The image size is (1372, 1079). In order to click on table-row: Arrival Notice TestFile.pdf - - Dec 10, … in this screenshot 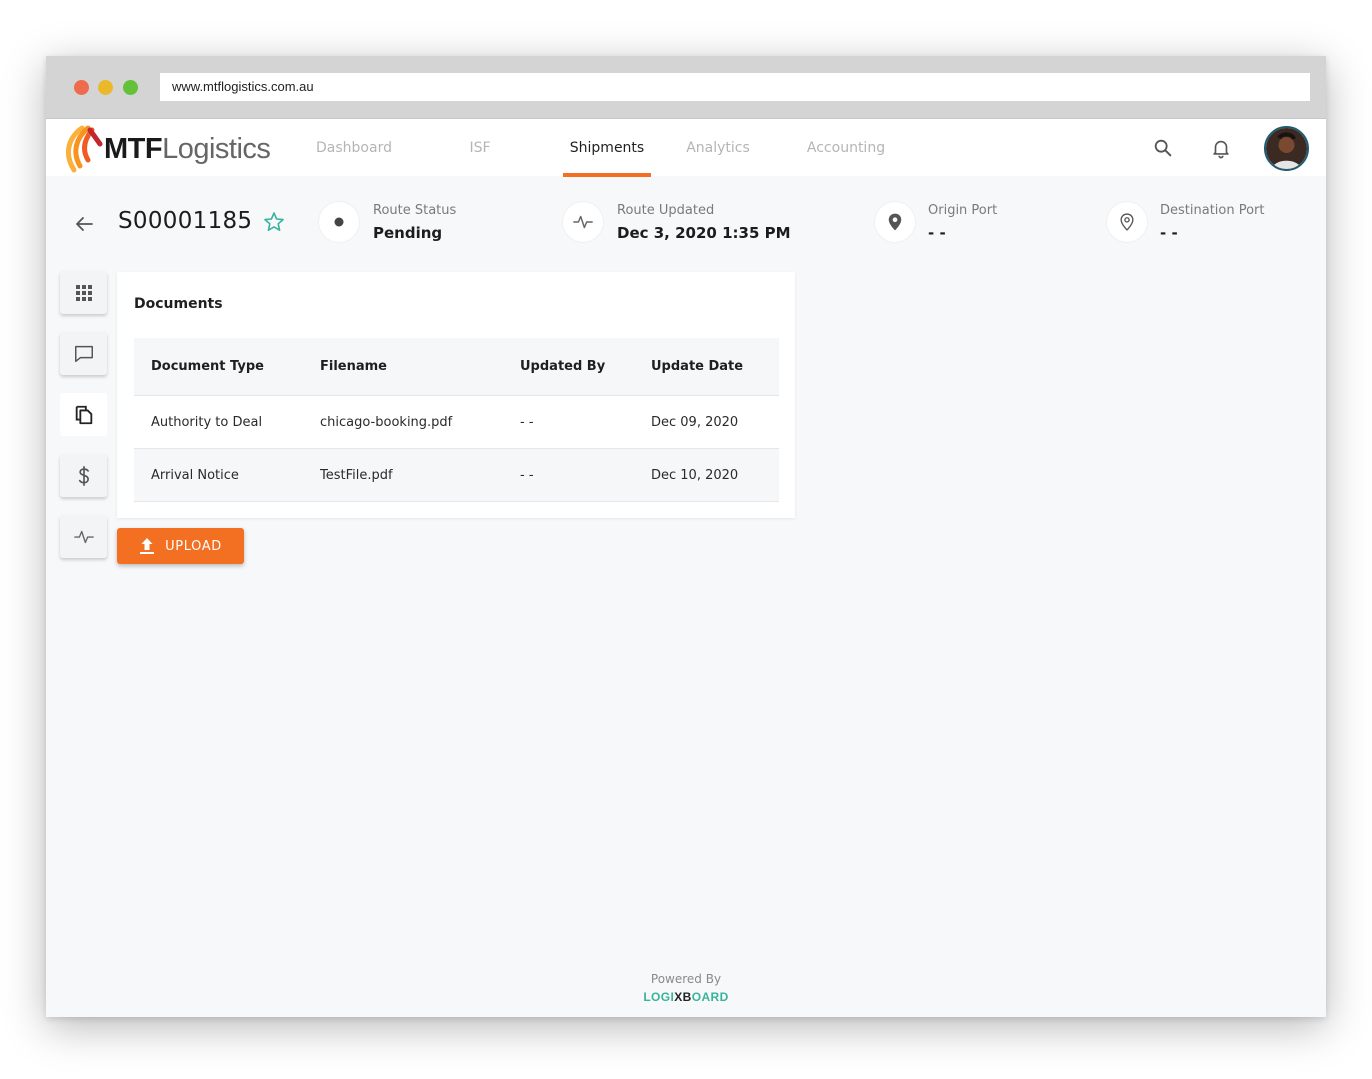, I will do `click(456, 475)`.